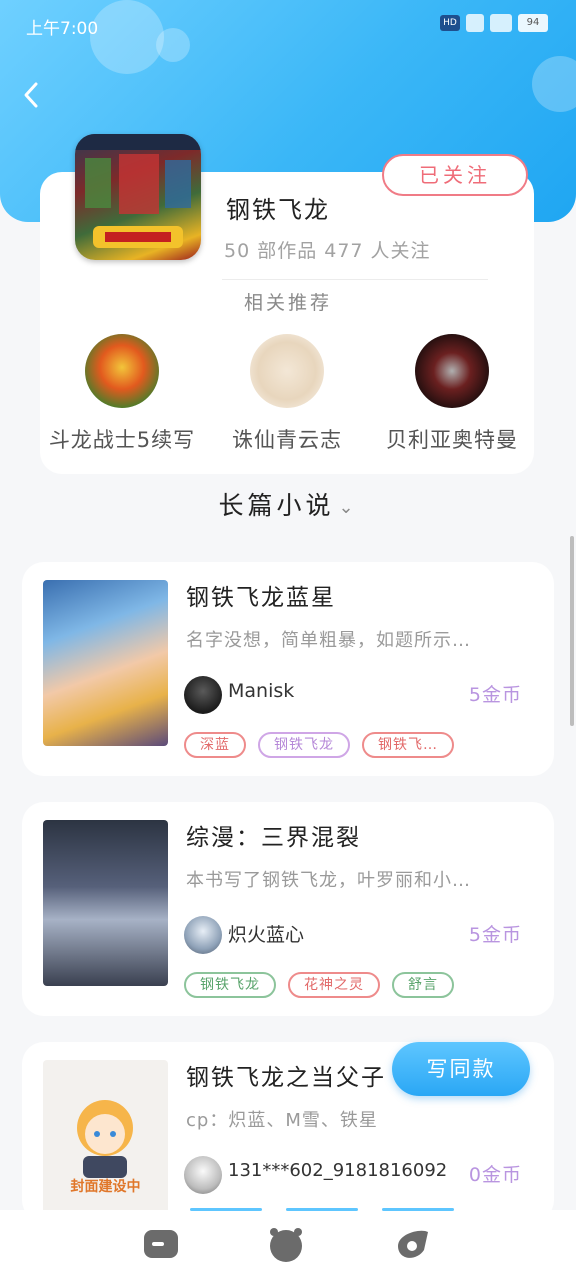 The height and width of the screenshot is (1280, 576). What do you see at coordinates (452, 440) in the screenshot?
I see `recommend-name: 贝利亚奥特曼` at bounding box center [452, 440].